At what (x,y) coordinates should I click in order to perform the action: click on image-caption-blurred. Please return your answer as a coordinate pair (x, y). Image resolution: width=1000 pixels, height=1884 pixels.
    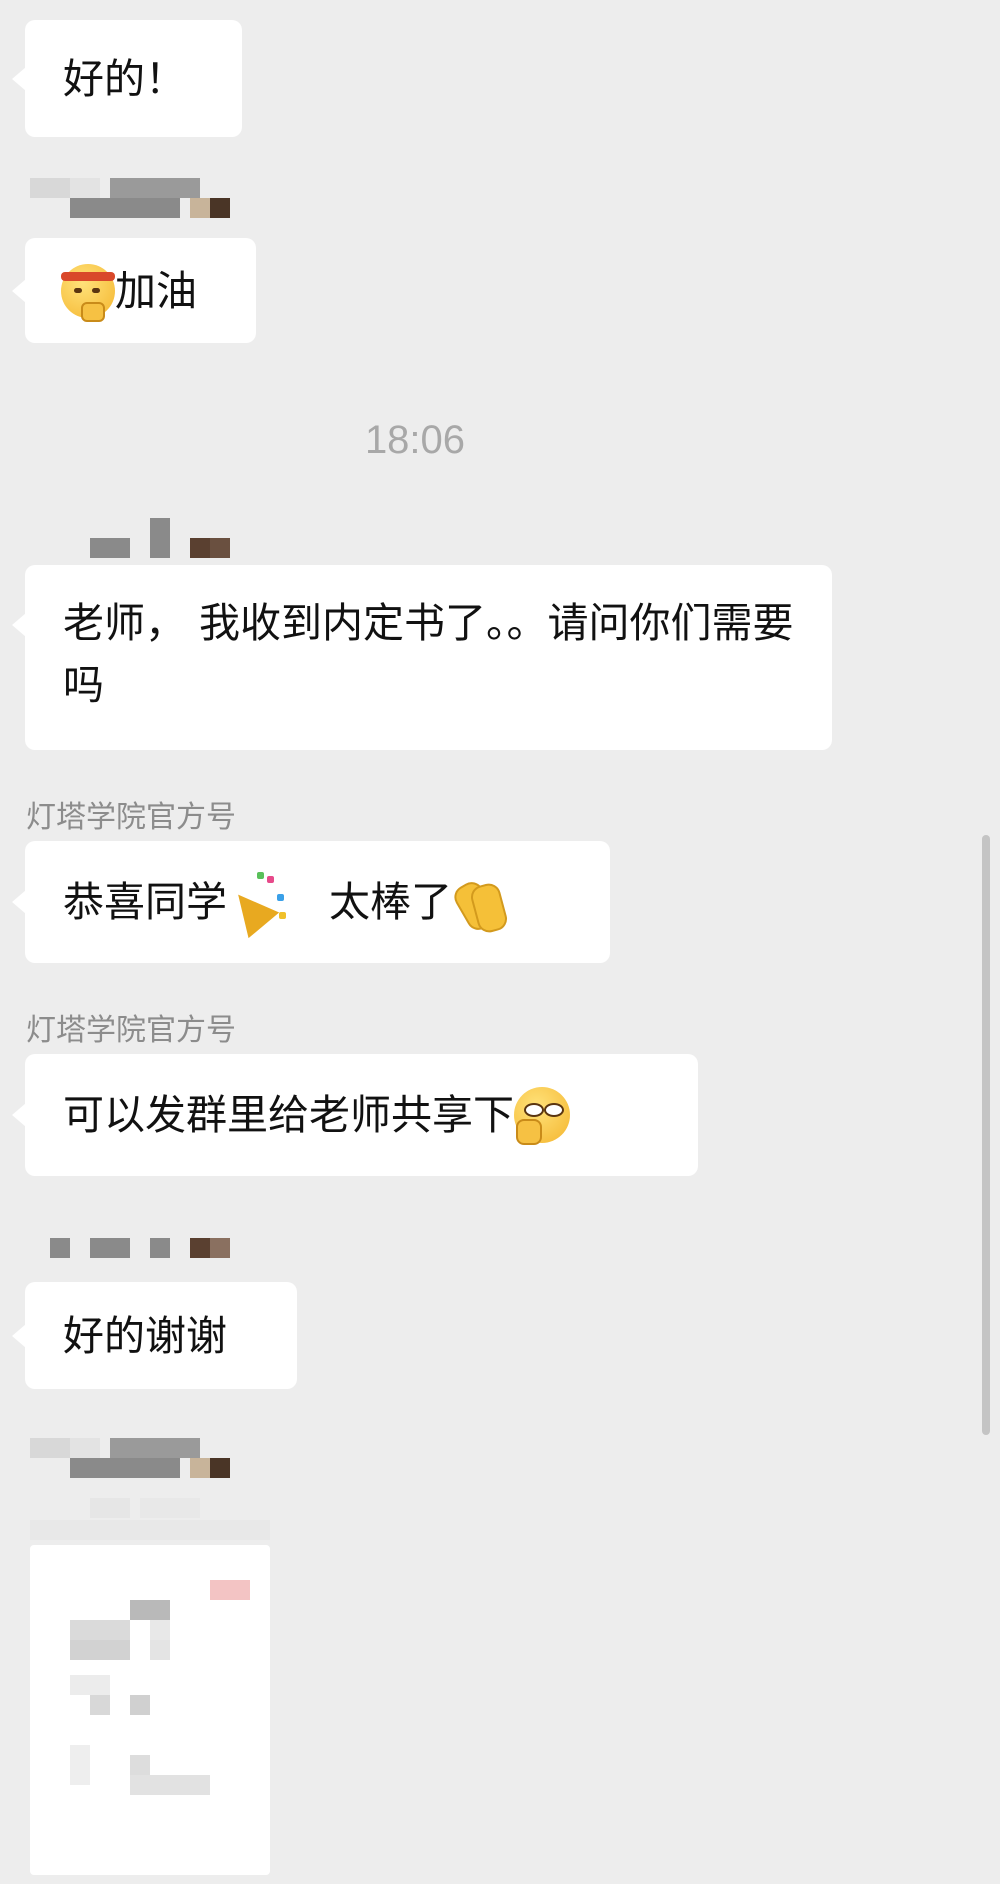
    Looking at the image, I should click on (150, 1518).